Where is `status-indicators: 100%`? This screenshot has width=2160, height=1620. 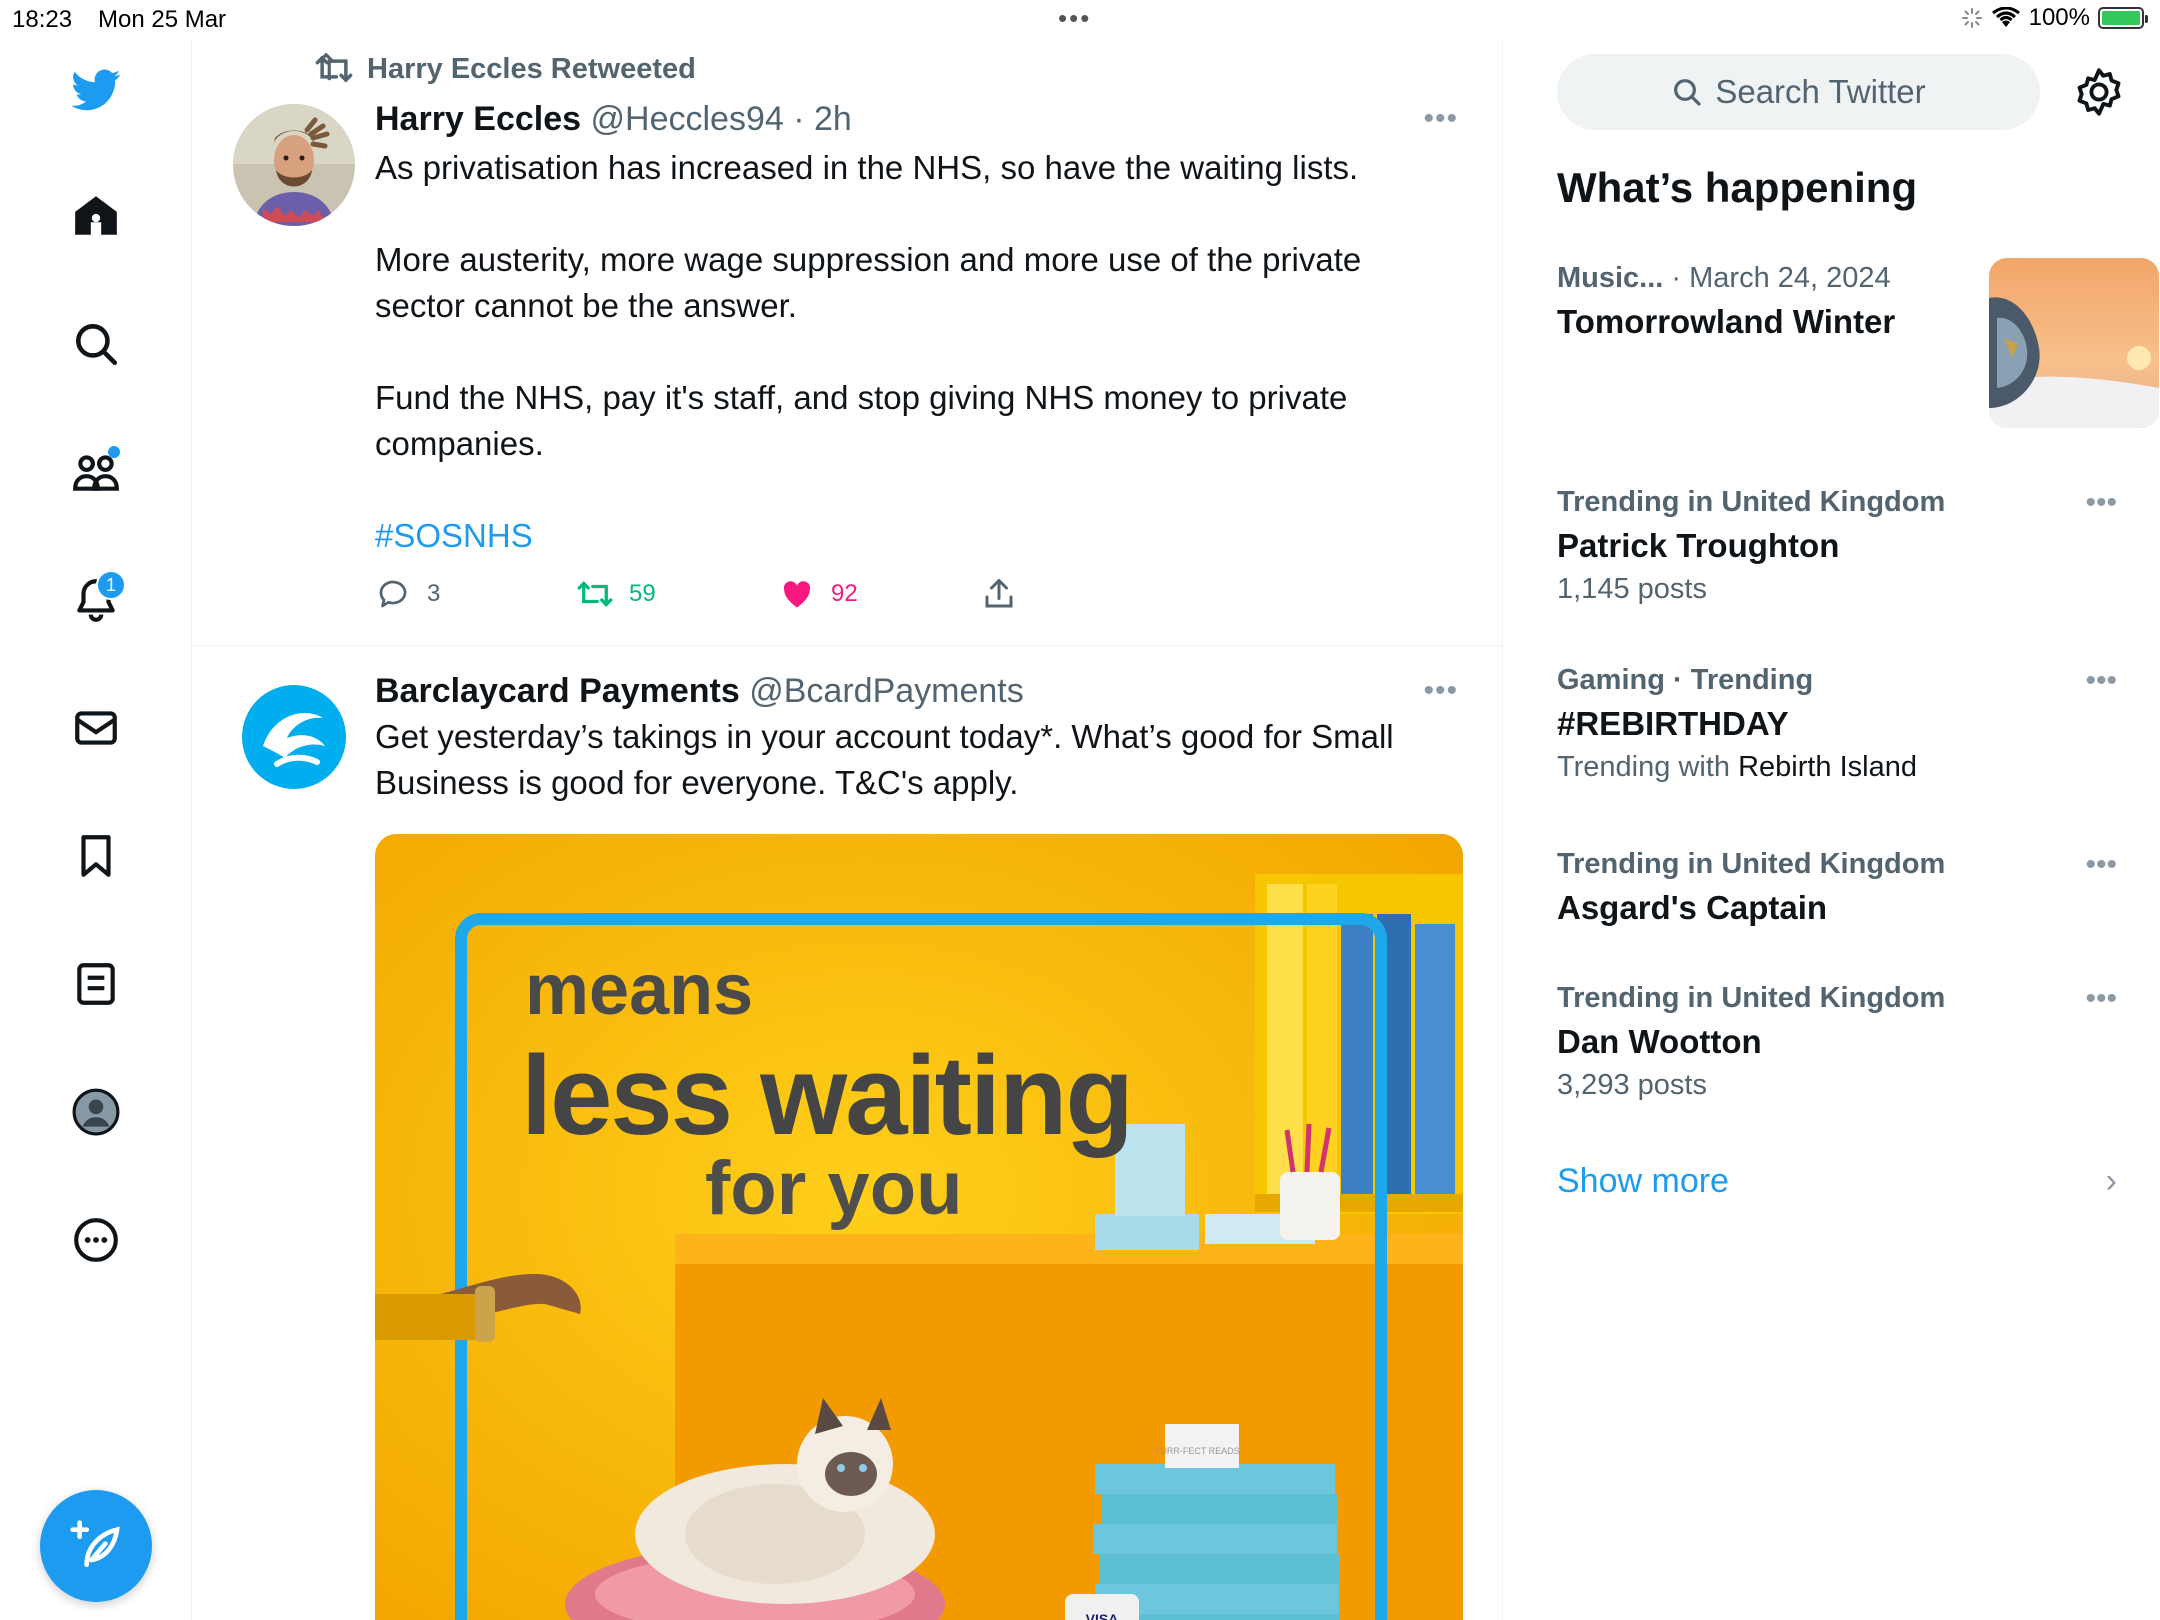
status-indicators: 100% is located at coordinates (2054, 18).